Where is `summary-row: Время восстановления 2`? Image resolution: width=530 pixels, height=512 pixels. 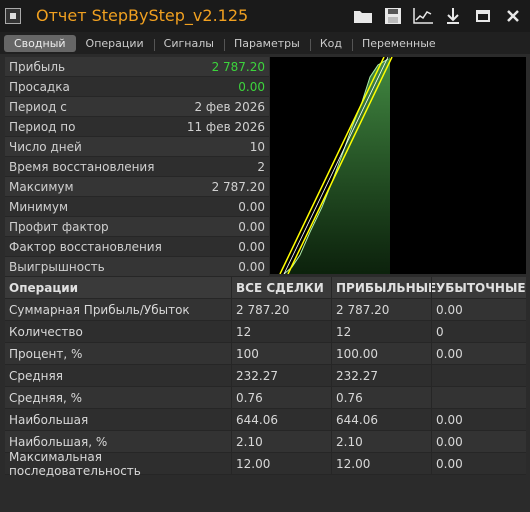
summary-row: Время восстановления 2 is located at coordinates (137, 167).